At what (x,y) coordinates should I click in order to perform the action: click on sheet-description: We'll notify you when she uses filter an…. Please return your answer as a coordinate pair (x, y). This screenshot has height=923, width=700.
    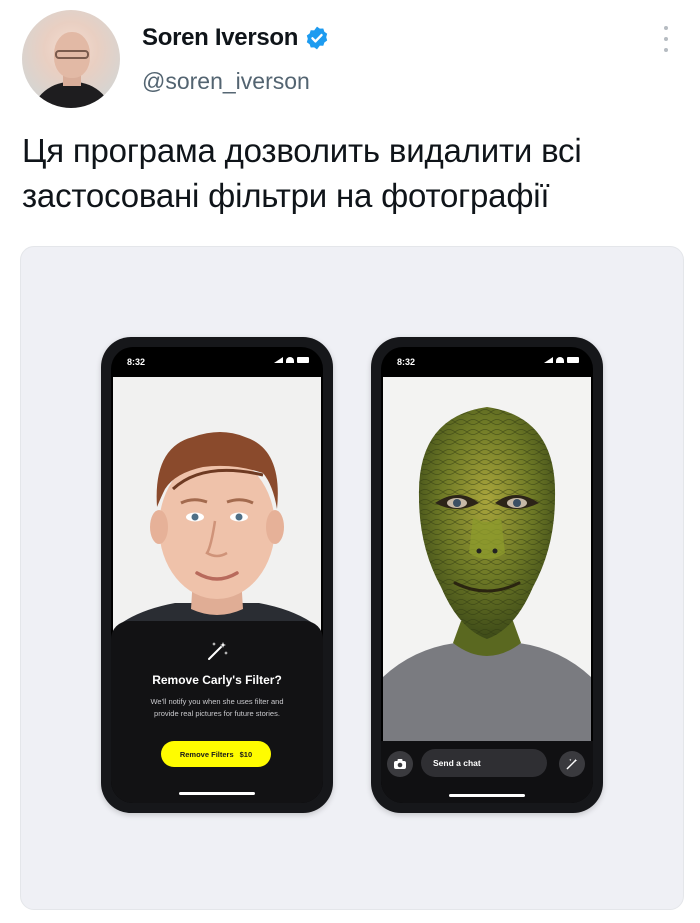
    Looking at the image, I should click on (217, 708).